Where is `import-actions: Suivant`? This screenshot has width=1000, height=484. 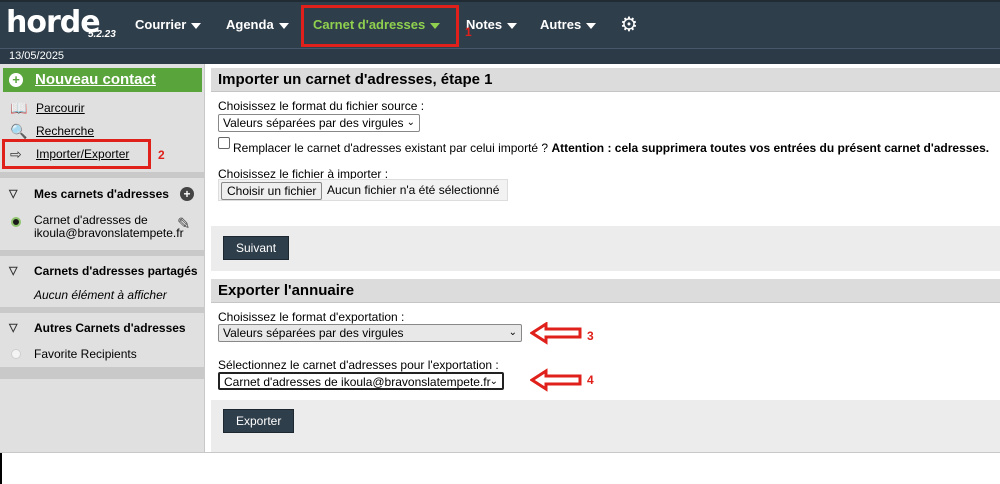
import-actions: Suivant is located at coordinates (605, 248).